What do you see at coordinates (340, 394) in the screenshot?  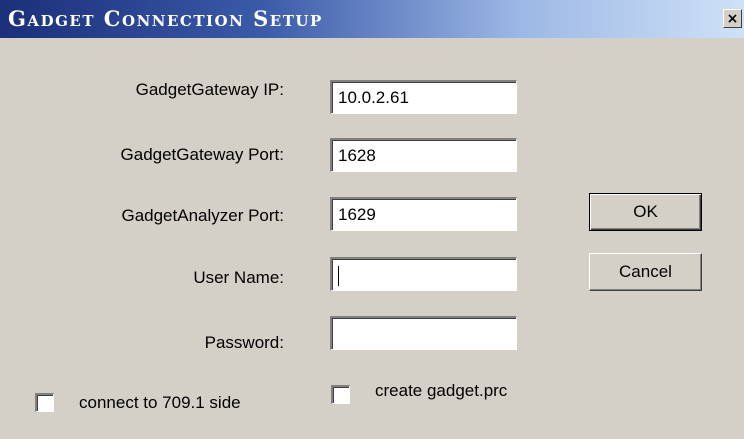 I see `create-prc-checkbox` at bounding box center [340, 394].